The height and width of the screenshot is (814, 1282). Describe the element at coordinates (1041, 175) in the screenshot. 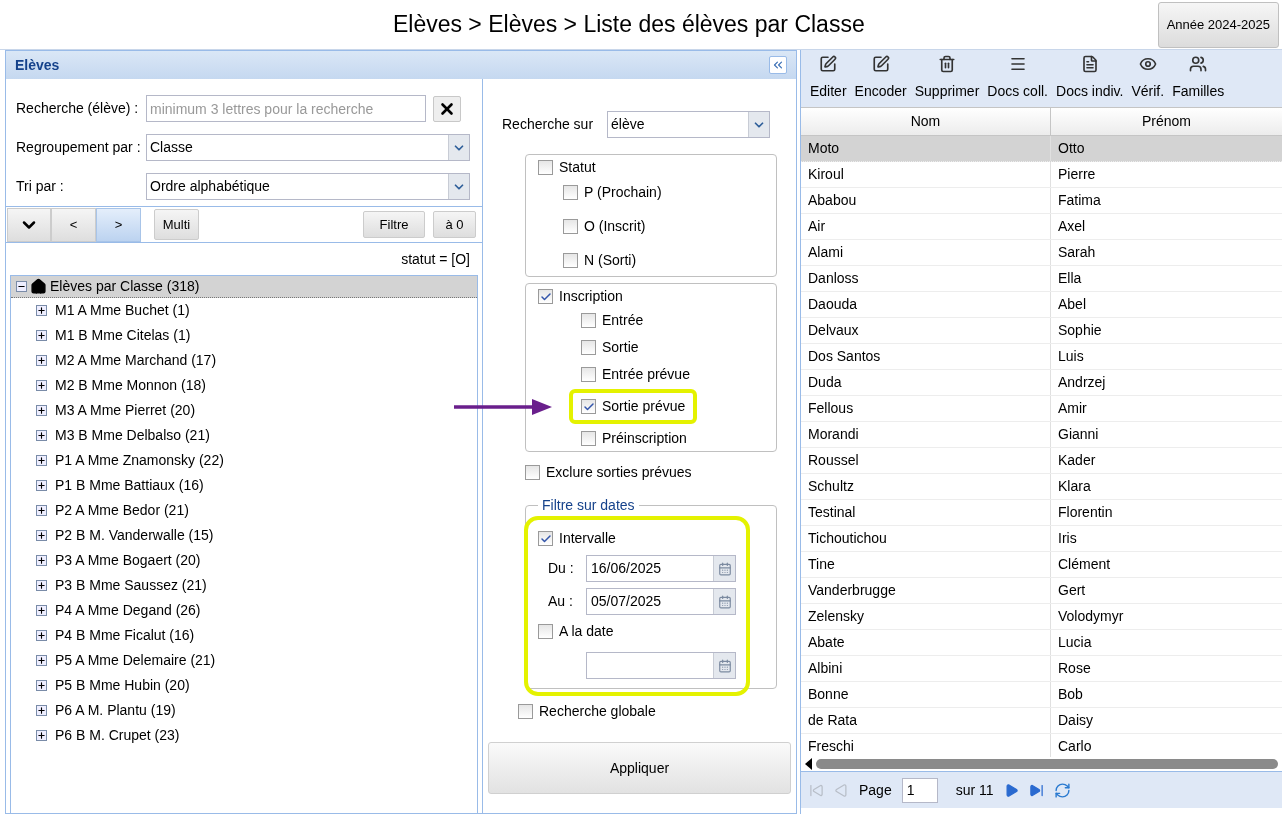

I see `table-row: Kiroul Pierre` at that location.